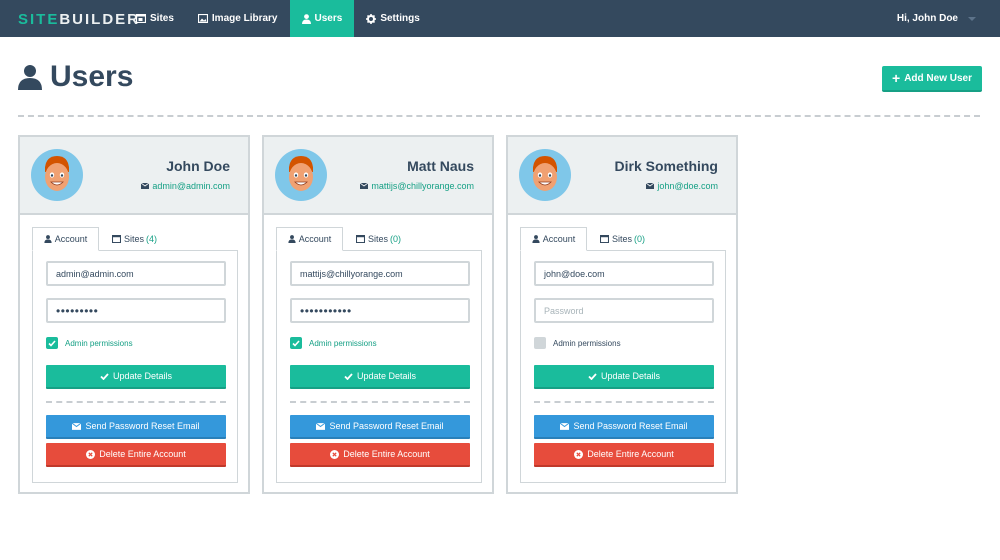 Image resolution: width=1000 pixels, height=560 pixels. Describe the element at coordinates (136, 310) in the screenshot. I see `password-field: •••••••••` at that location.